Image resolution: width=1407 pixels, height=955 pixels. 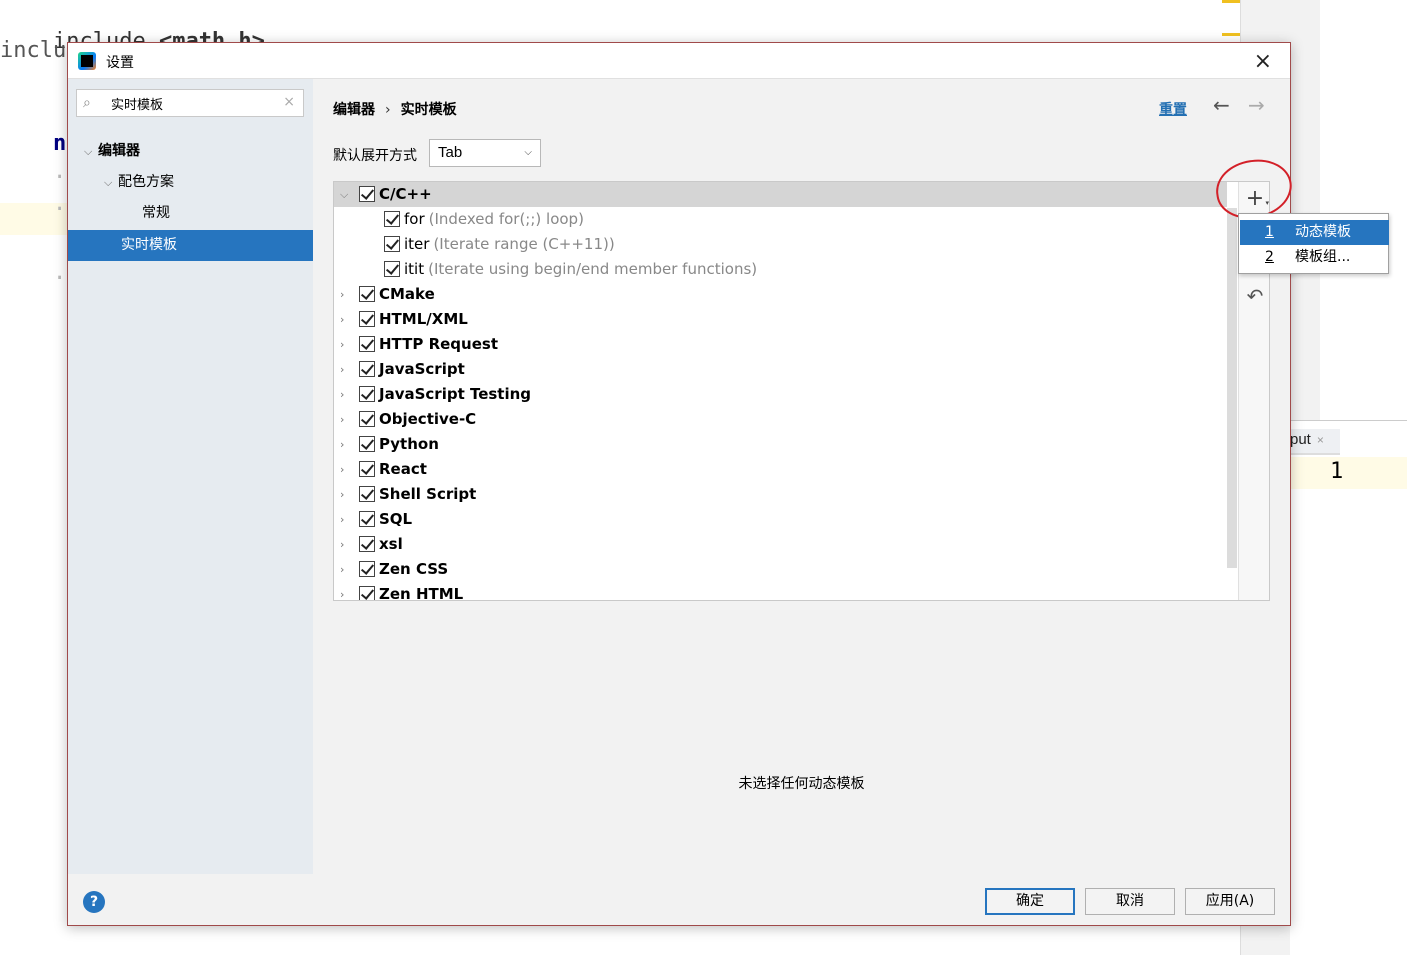 What do you see at coordinates (1269, 232) in the screenshot?
I see `menu-item-mnemonic: 1` at bounding box center [1269, 232].